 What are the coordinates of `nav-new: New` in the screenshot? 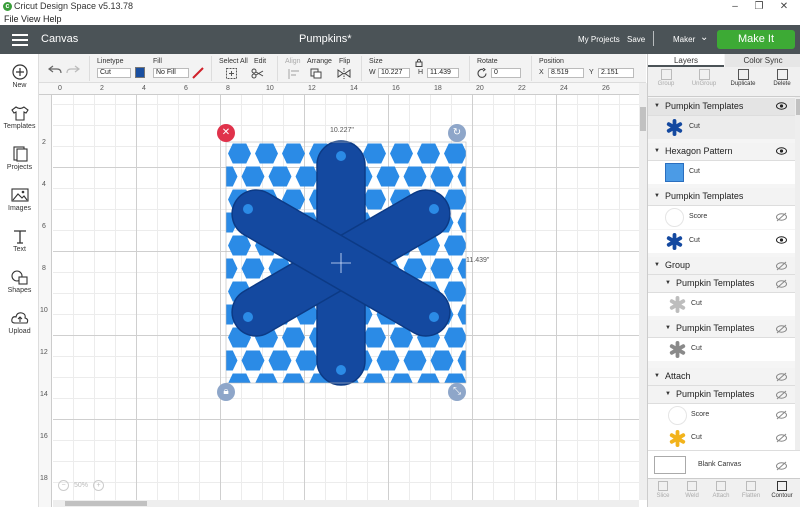 It's located at (19, 76).